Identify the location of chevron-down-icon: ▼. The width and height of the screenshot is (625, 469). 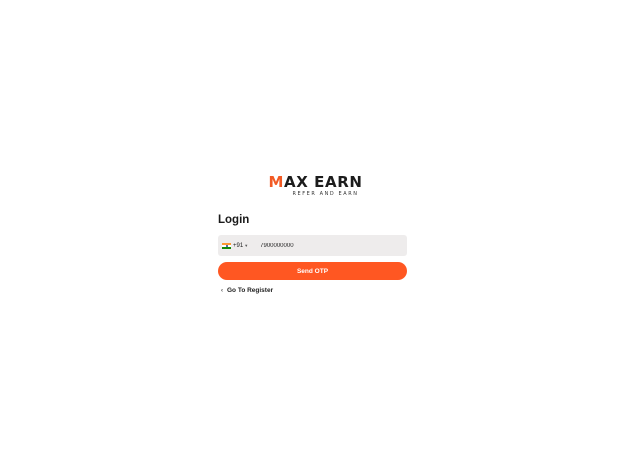
(246, 245).